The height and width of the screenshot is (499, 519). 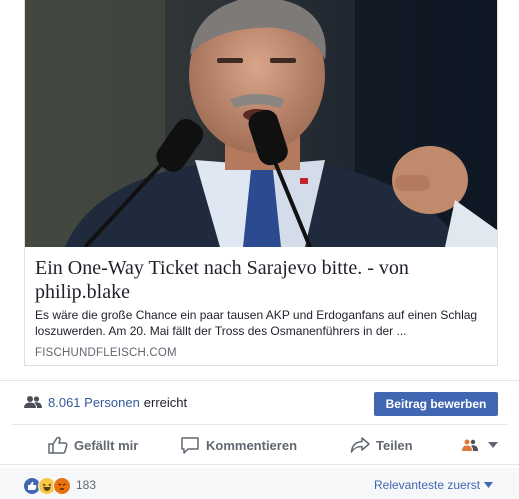 What do you see at coordinates (470, 445) in the screenshot?
I see `audience-icon` at bounding box center [470, 445].